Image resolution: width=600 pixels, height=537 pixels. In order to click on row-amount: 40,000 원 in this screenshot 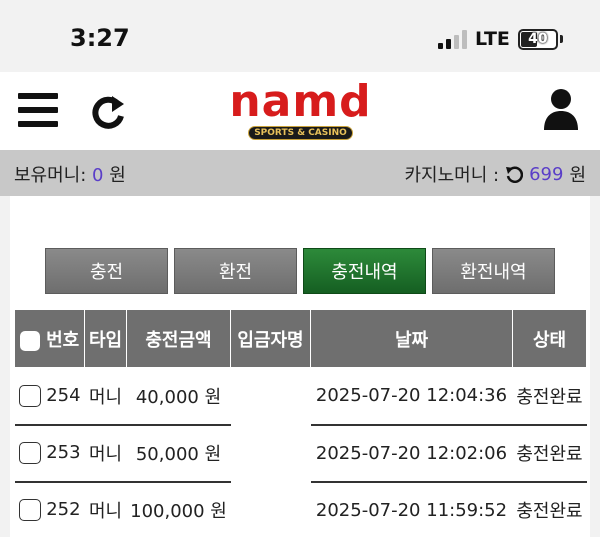, I will do `click(178, 396)`.